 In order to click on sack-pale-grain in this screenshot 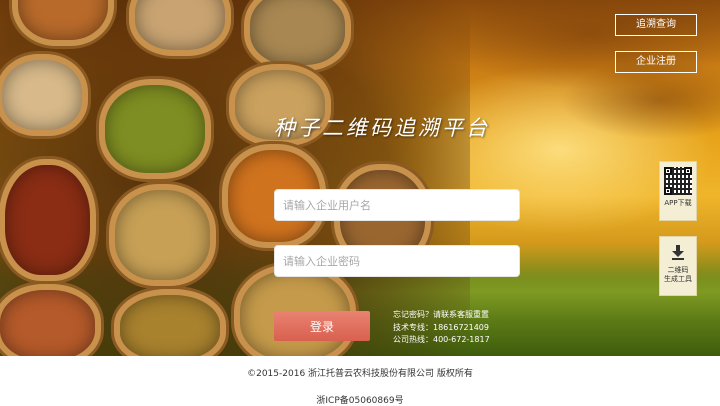, I will do `click(42, 95)`.